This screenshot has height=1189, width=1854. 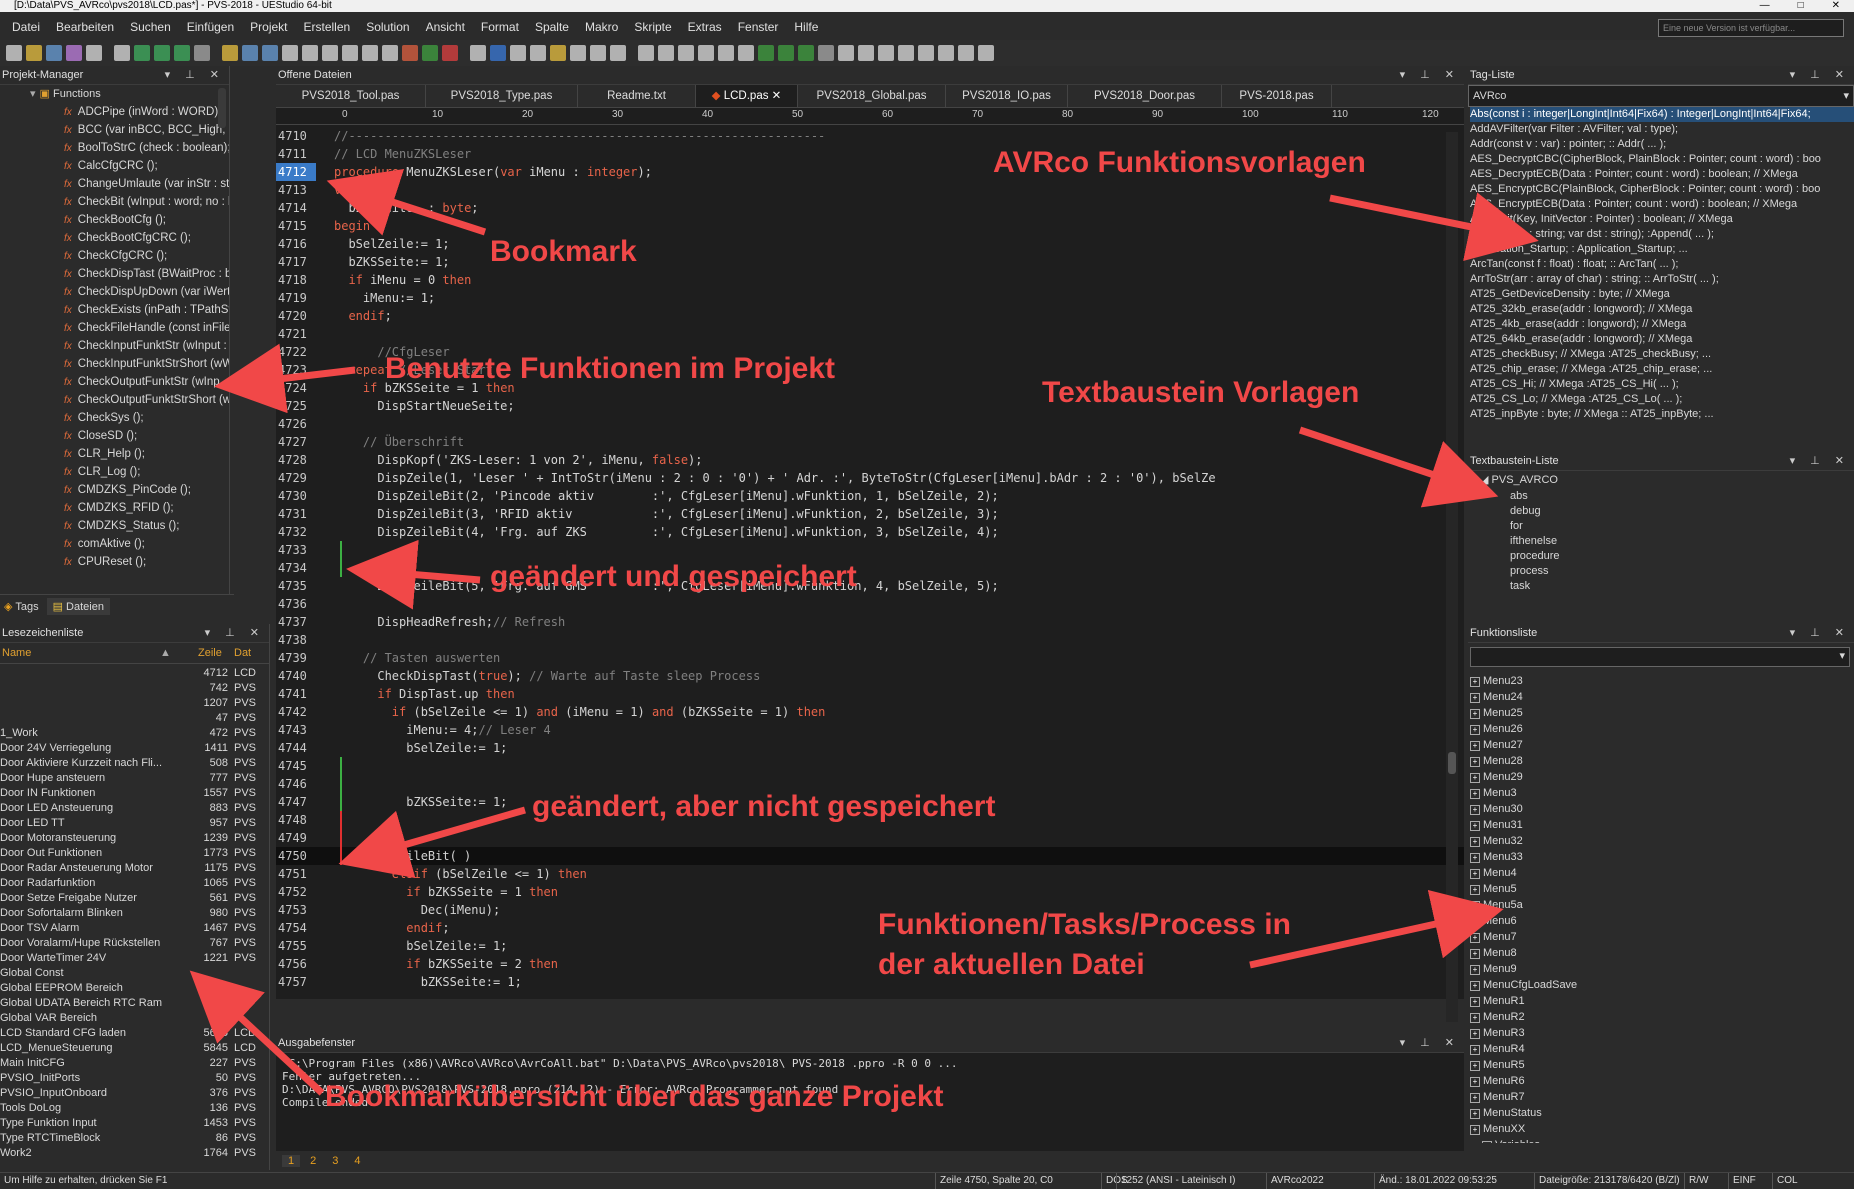 I want to click on label-textbausteine: Textbaustein Vorlagen, so click(x=1201, y=392).